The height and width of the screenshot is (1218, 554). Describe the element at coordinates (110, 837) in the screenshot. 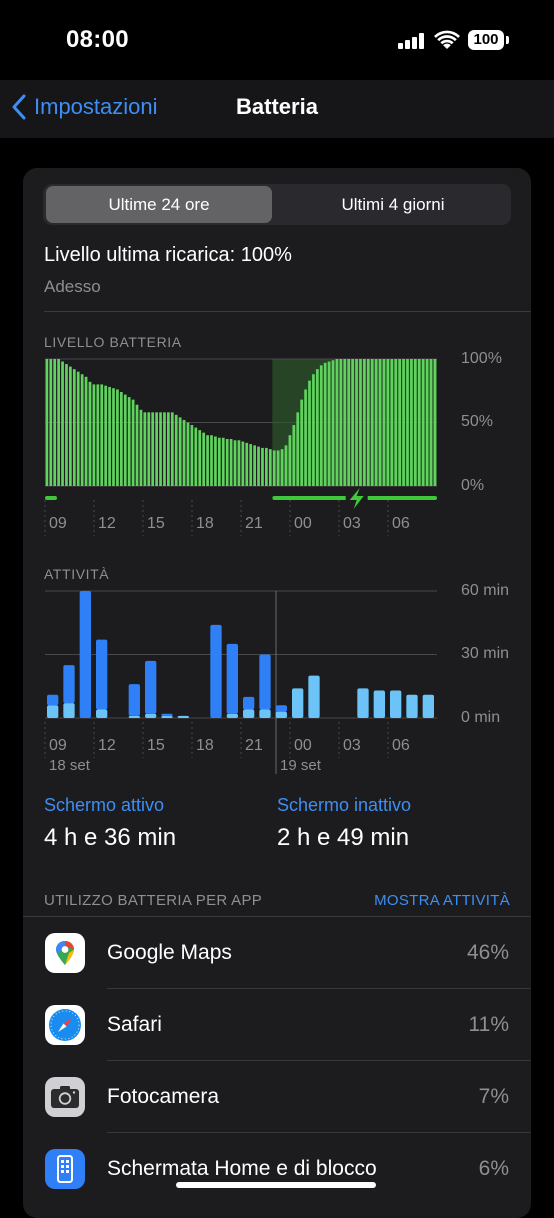

I see `screen-active-value: 4 h e 36 min` at that location.